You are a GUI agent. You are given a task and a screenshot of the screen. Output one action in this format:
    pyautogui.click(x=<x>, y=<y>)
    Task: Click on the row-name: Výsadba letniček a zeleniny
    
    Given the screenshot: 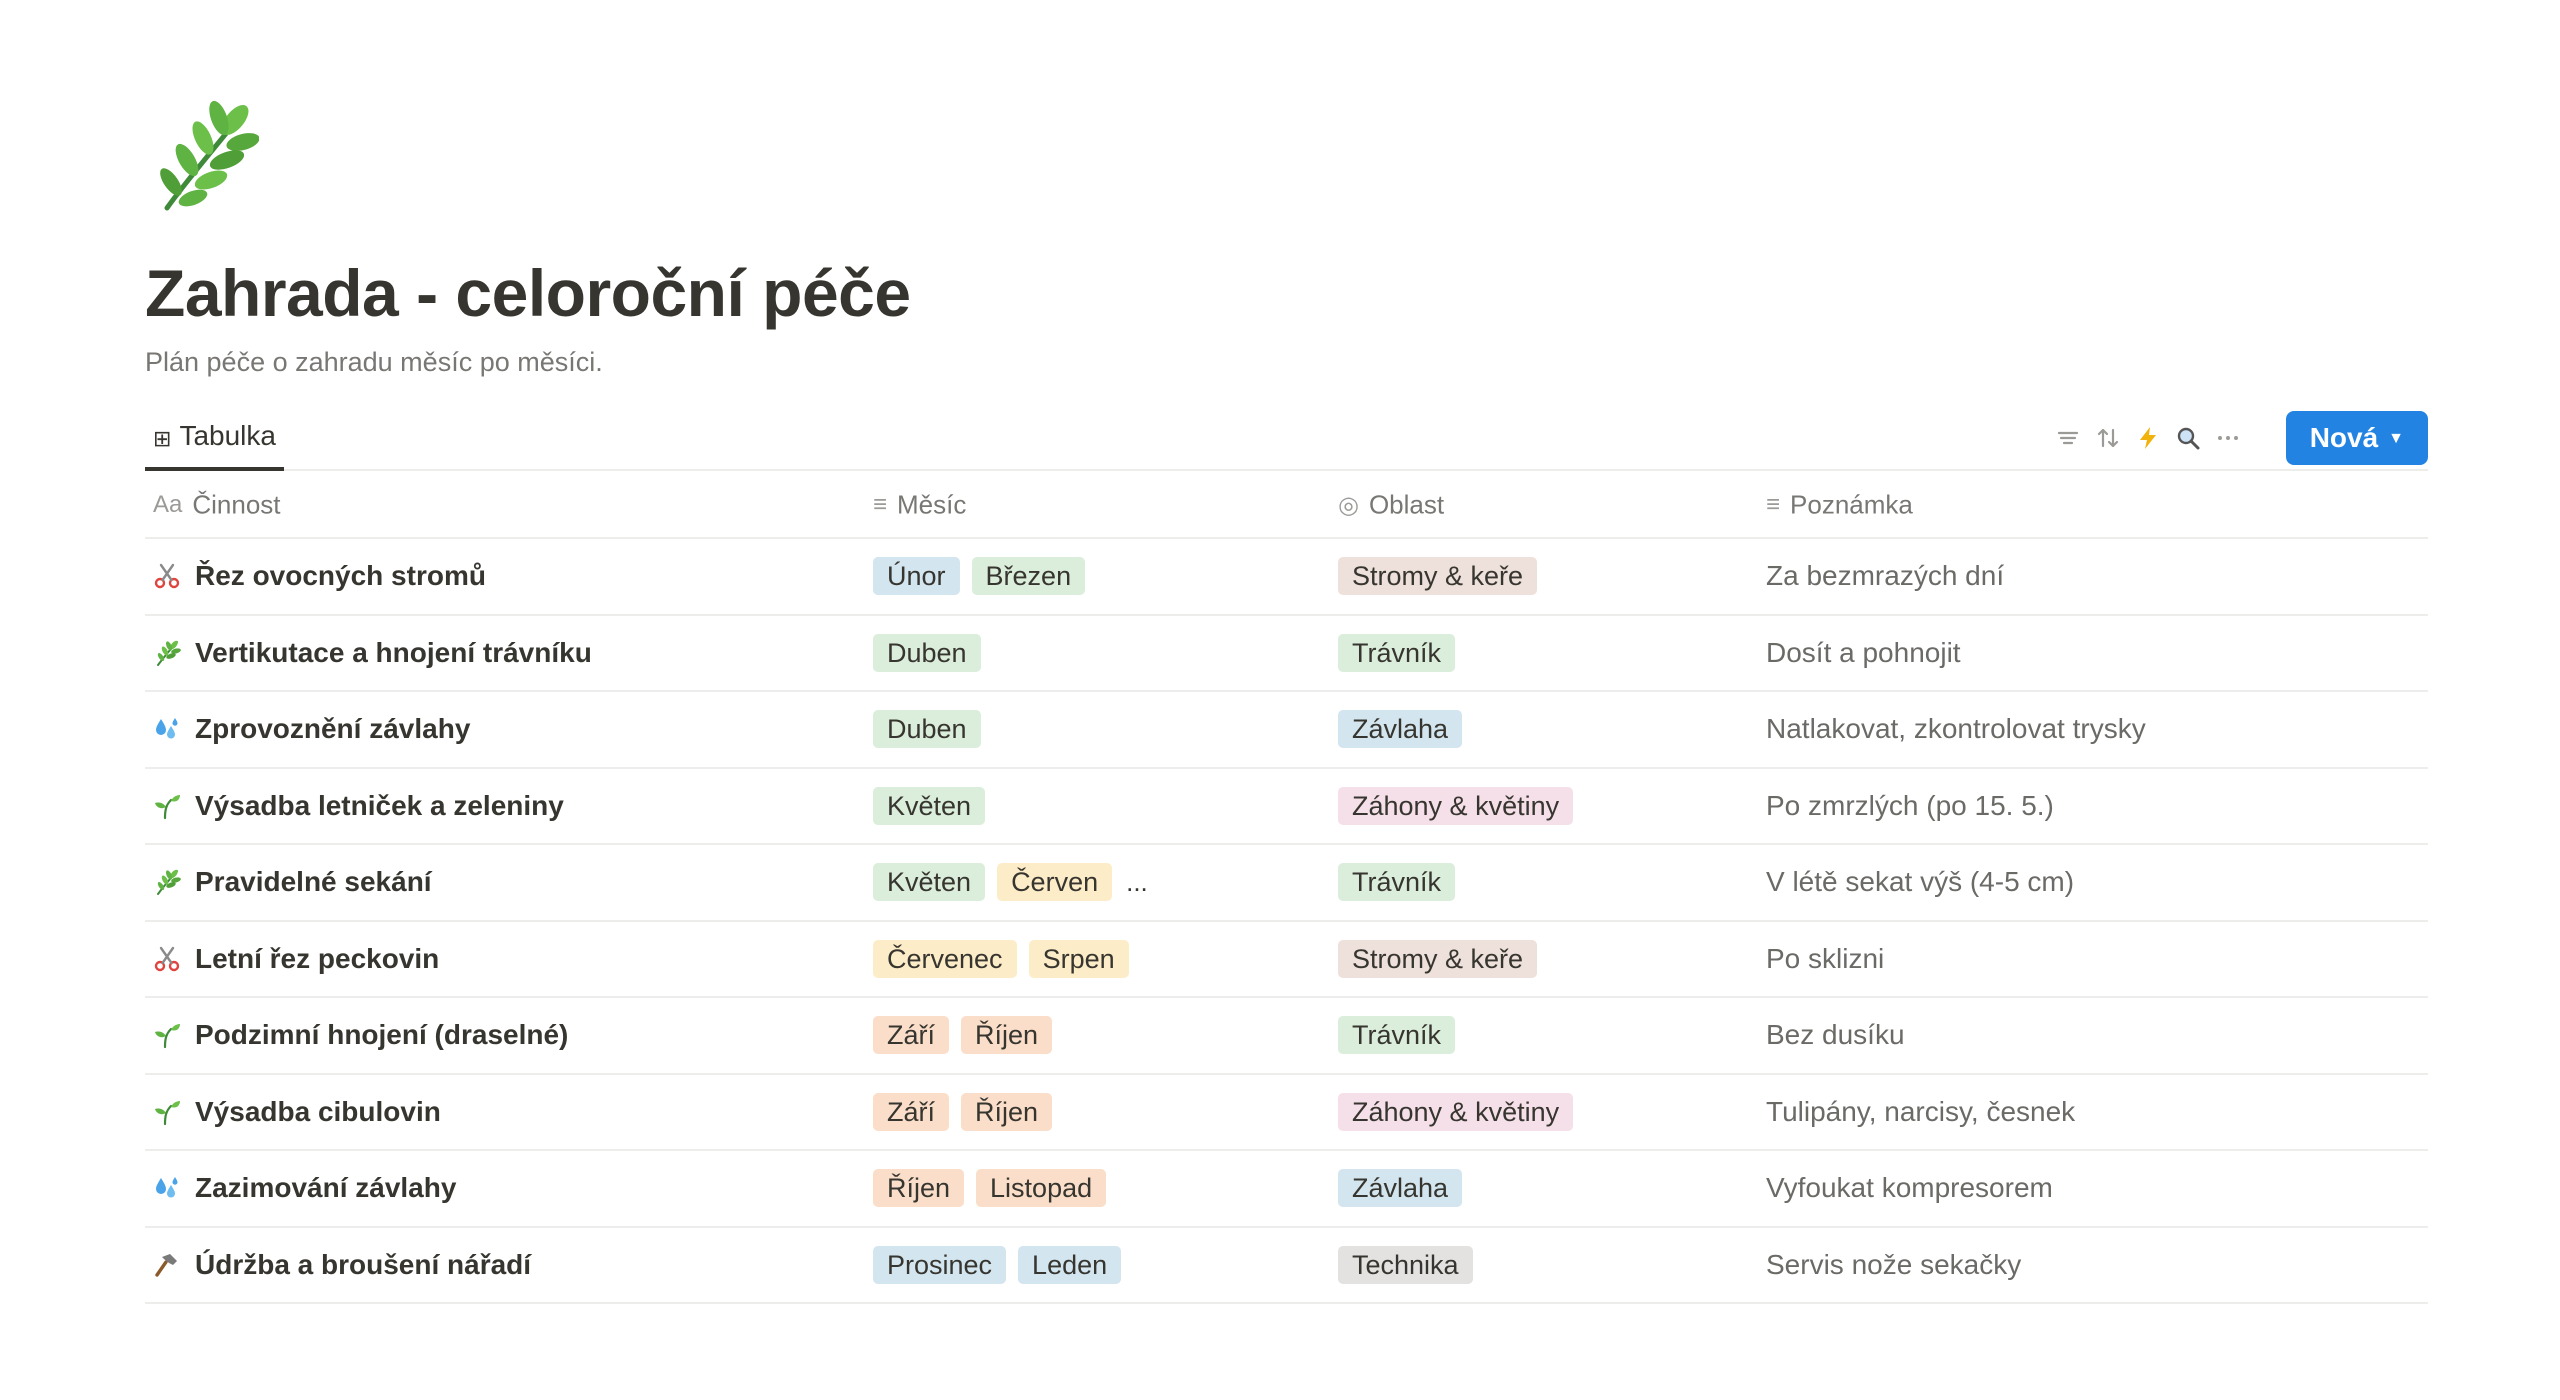 What is the action you would take?
    pyautogui.click(x=379, y=805)
    